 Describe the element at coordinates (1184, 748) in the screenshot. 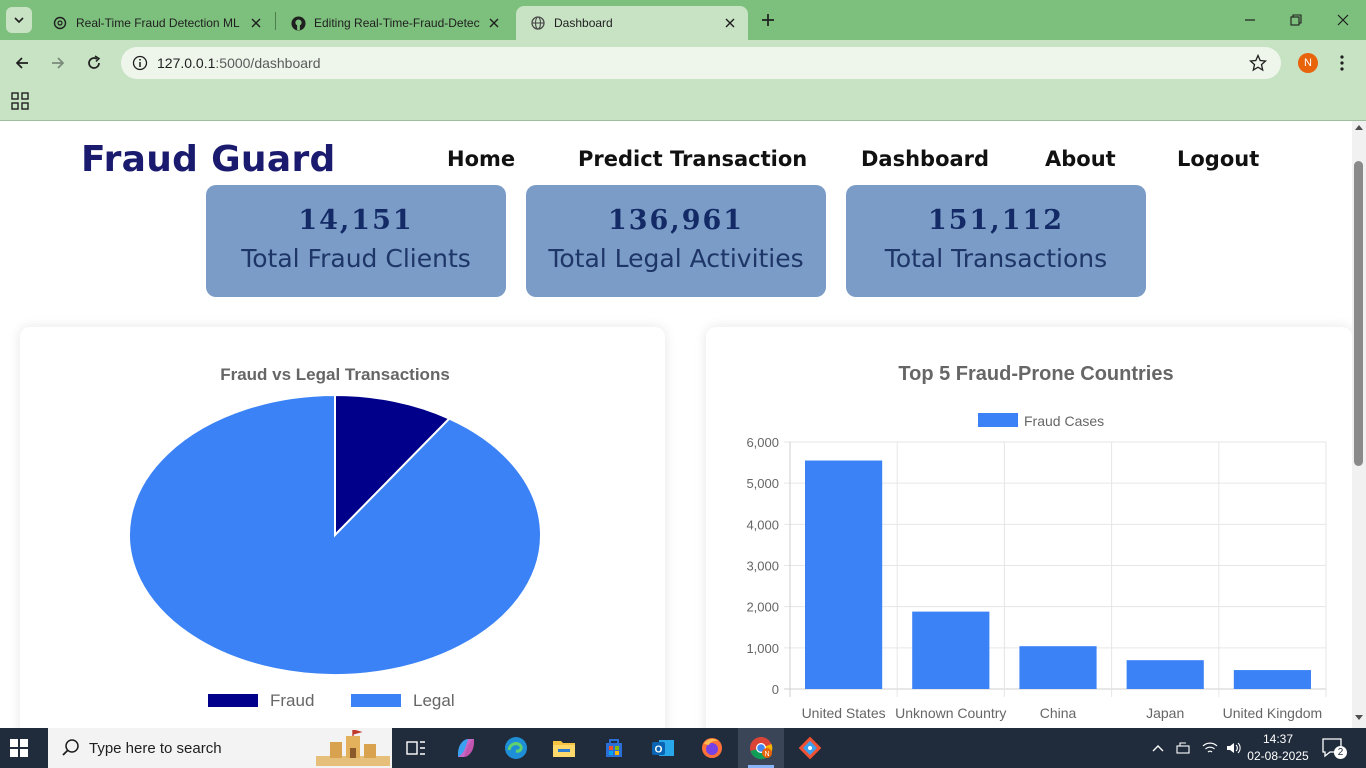

I see `battery-icon` at that location.